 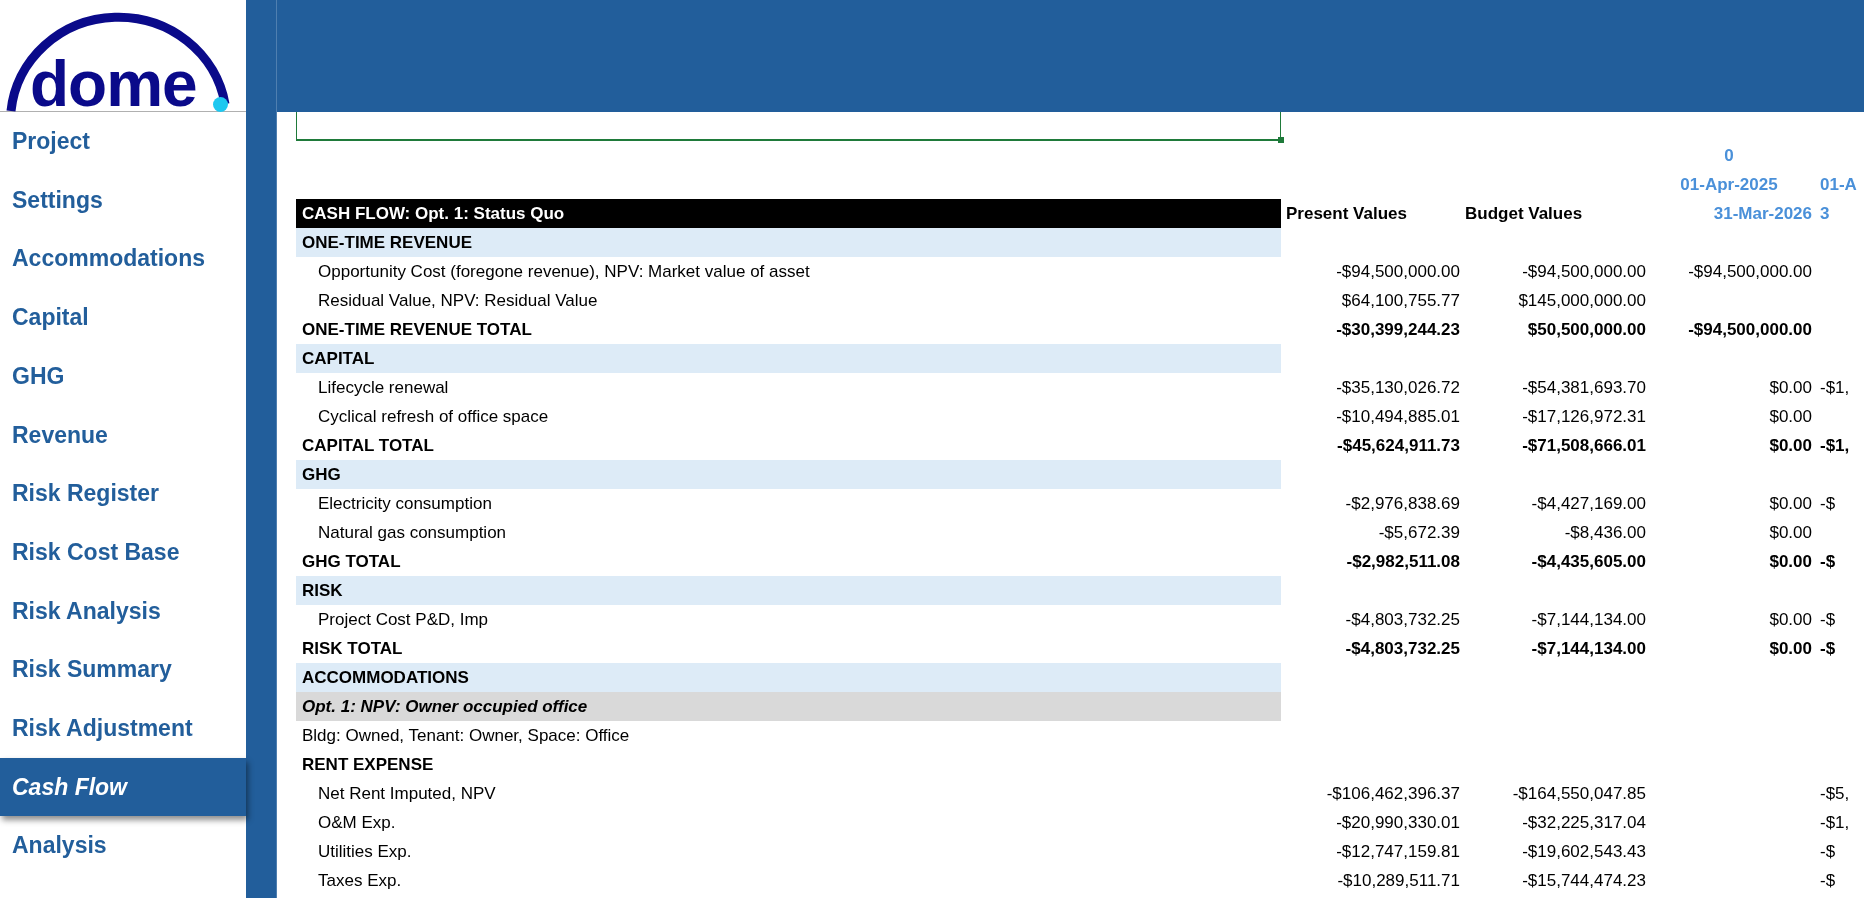 I want to click on sidebar-item: Accommodations, so click(x=123, y=259).